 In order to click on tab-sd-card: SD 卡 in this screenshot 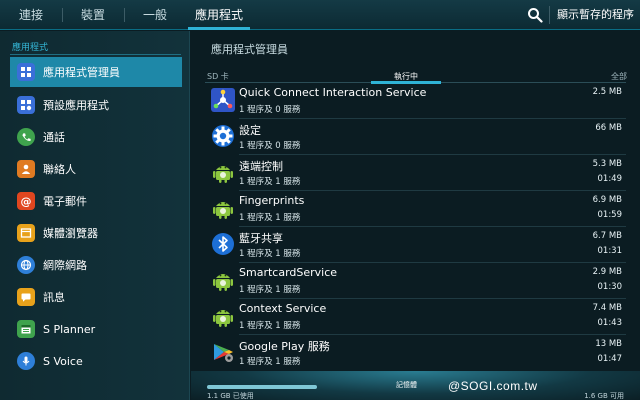, I will do `click(218, 76)`.